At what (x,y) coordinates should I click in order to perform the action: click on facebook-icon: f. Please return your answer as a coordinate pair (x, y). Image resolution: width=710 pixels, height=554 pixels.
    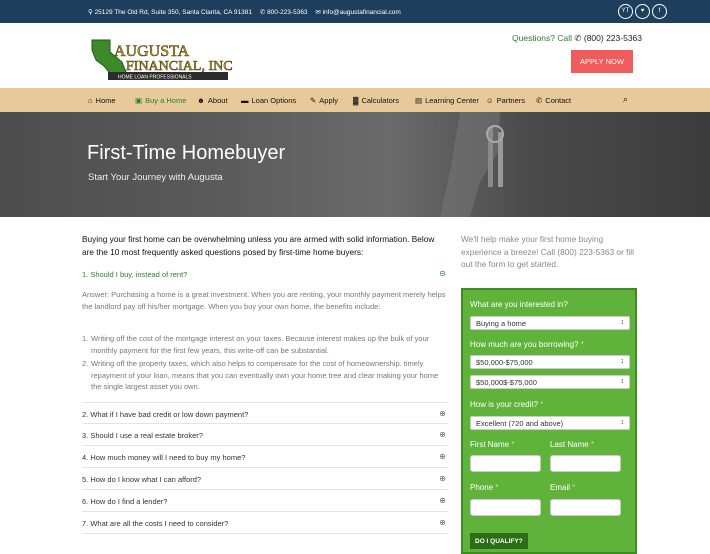
    Looking at the image, I should click on (659, 11).